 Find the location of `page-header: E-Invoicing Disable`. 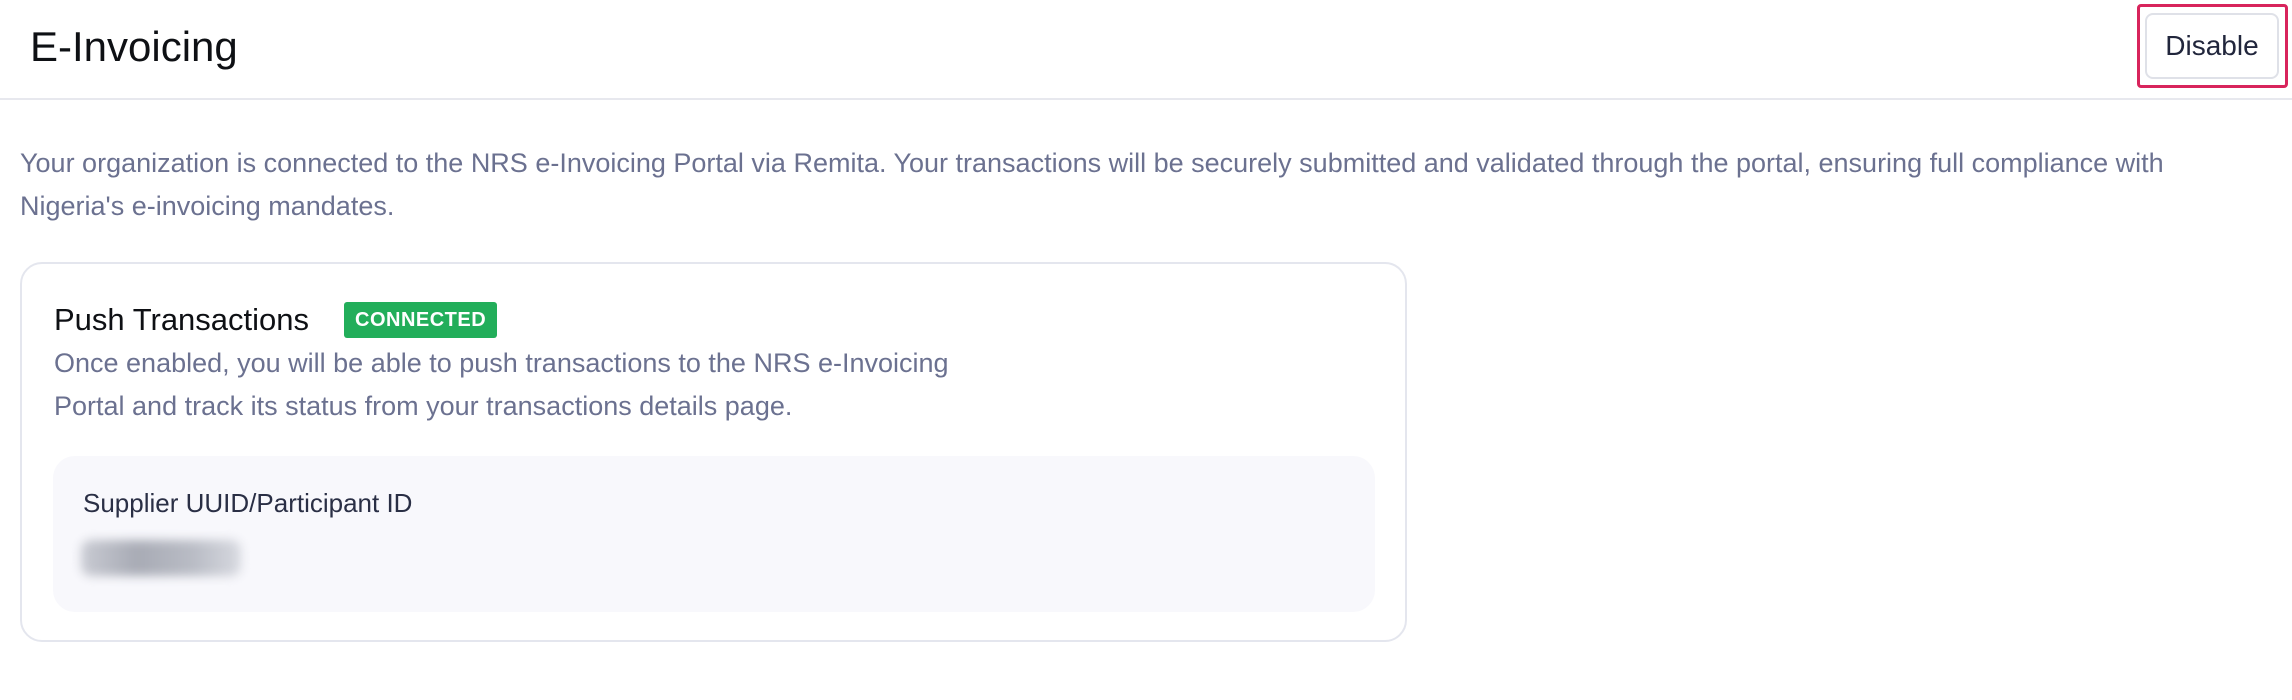

page-header: E-Invoicing Disable is located at coordinates (1146, 50).